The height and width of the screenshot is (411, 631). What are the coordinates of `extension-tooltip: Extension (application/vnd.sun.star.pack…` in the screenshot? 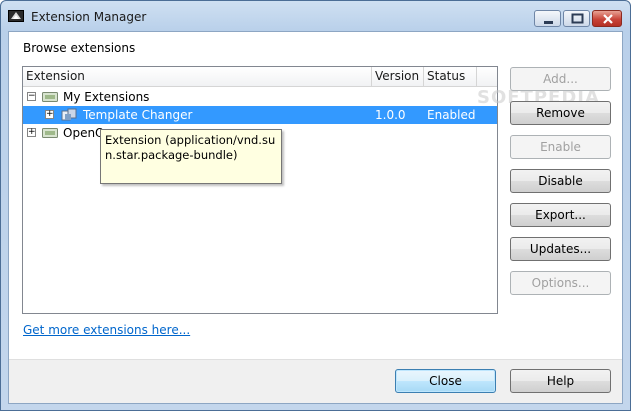 It's located at (191, 156).